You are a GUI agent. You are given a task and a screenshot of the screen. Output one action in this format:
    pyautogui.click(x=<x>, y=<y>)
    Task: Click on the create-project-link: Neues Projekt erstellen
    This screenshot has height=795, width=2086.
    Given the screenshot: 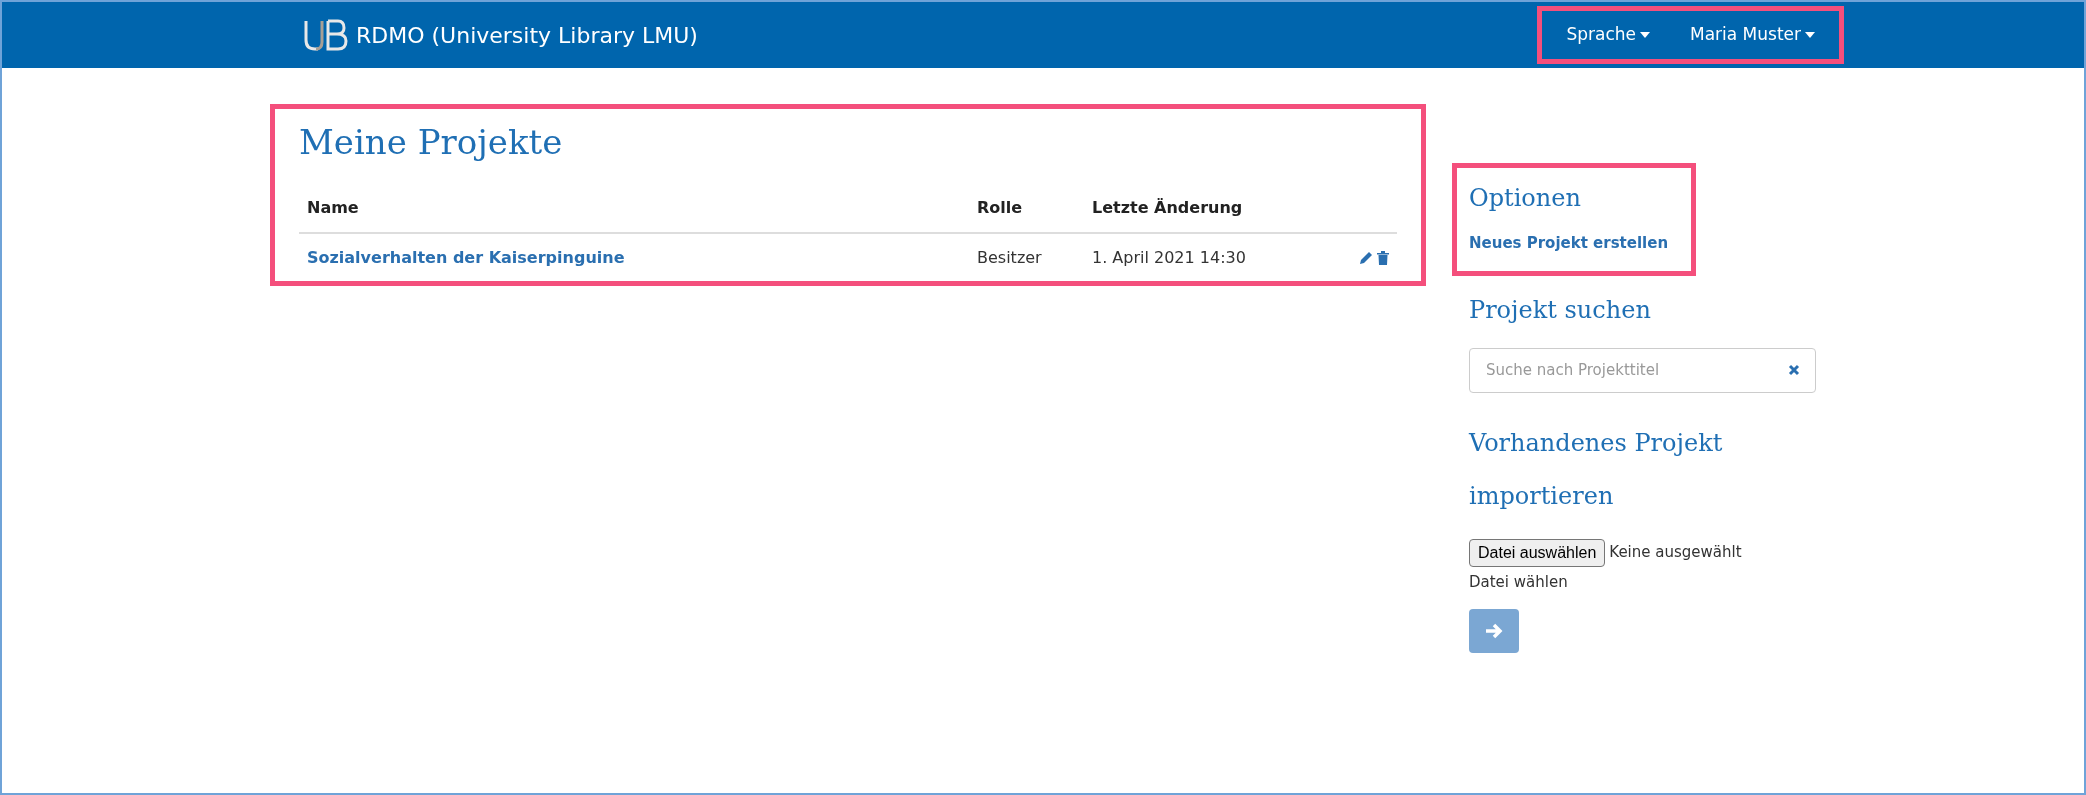 What is the action you would take?
    pyautogui.click(x=1574, y=243)
    